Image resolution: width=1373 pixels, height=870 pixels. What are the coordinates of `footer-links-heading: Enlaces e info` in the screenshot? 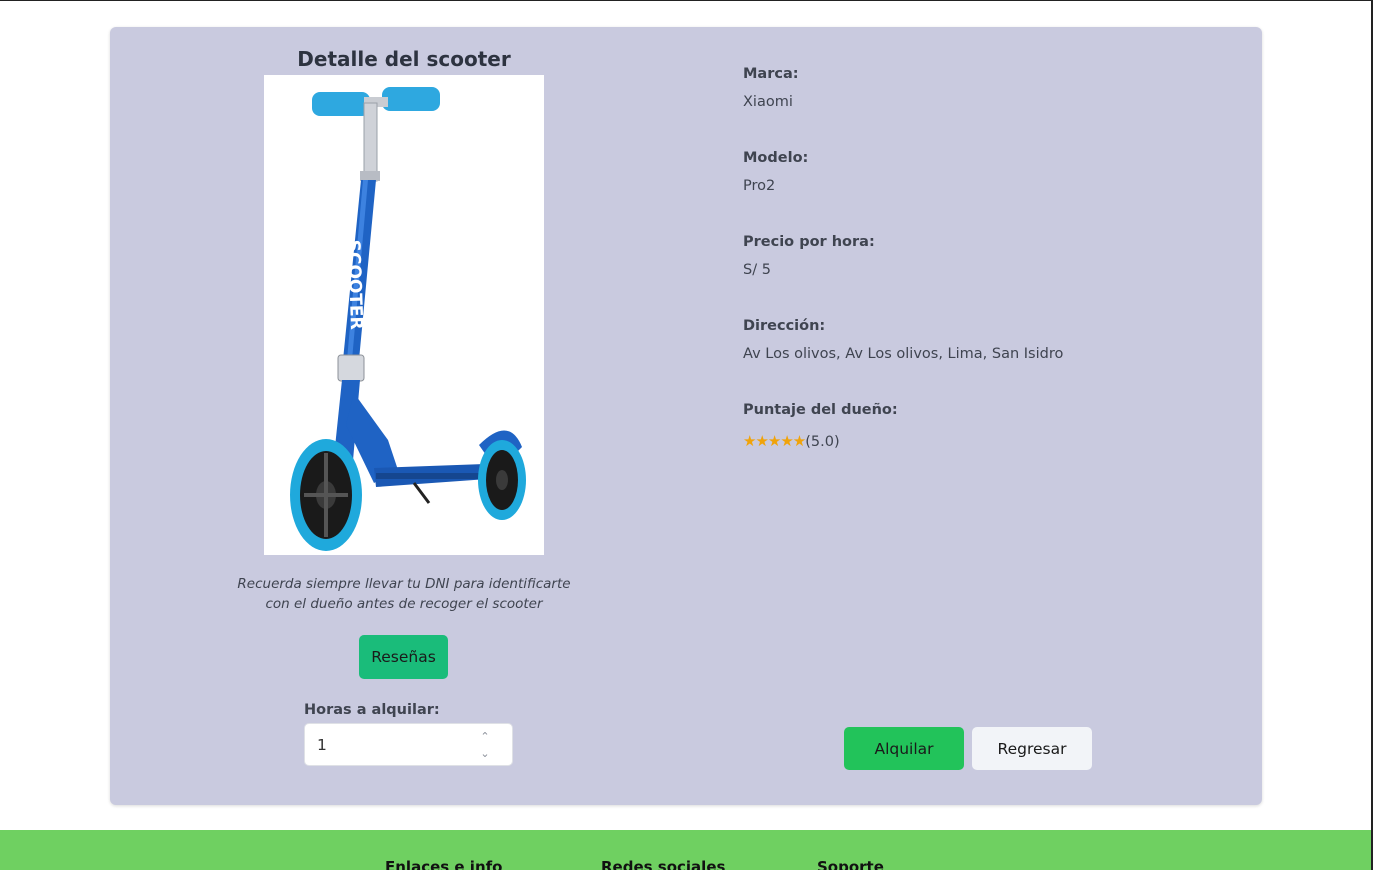 It's located at (444, 864).